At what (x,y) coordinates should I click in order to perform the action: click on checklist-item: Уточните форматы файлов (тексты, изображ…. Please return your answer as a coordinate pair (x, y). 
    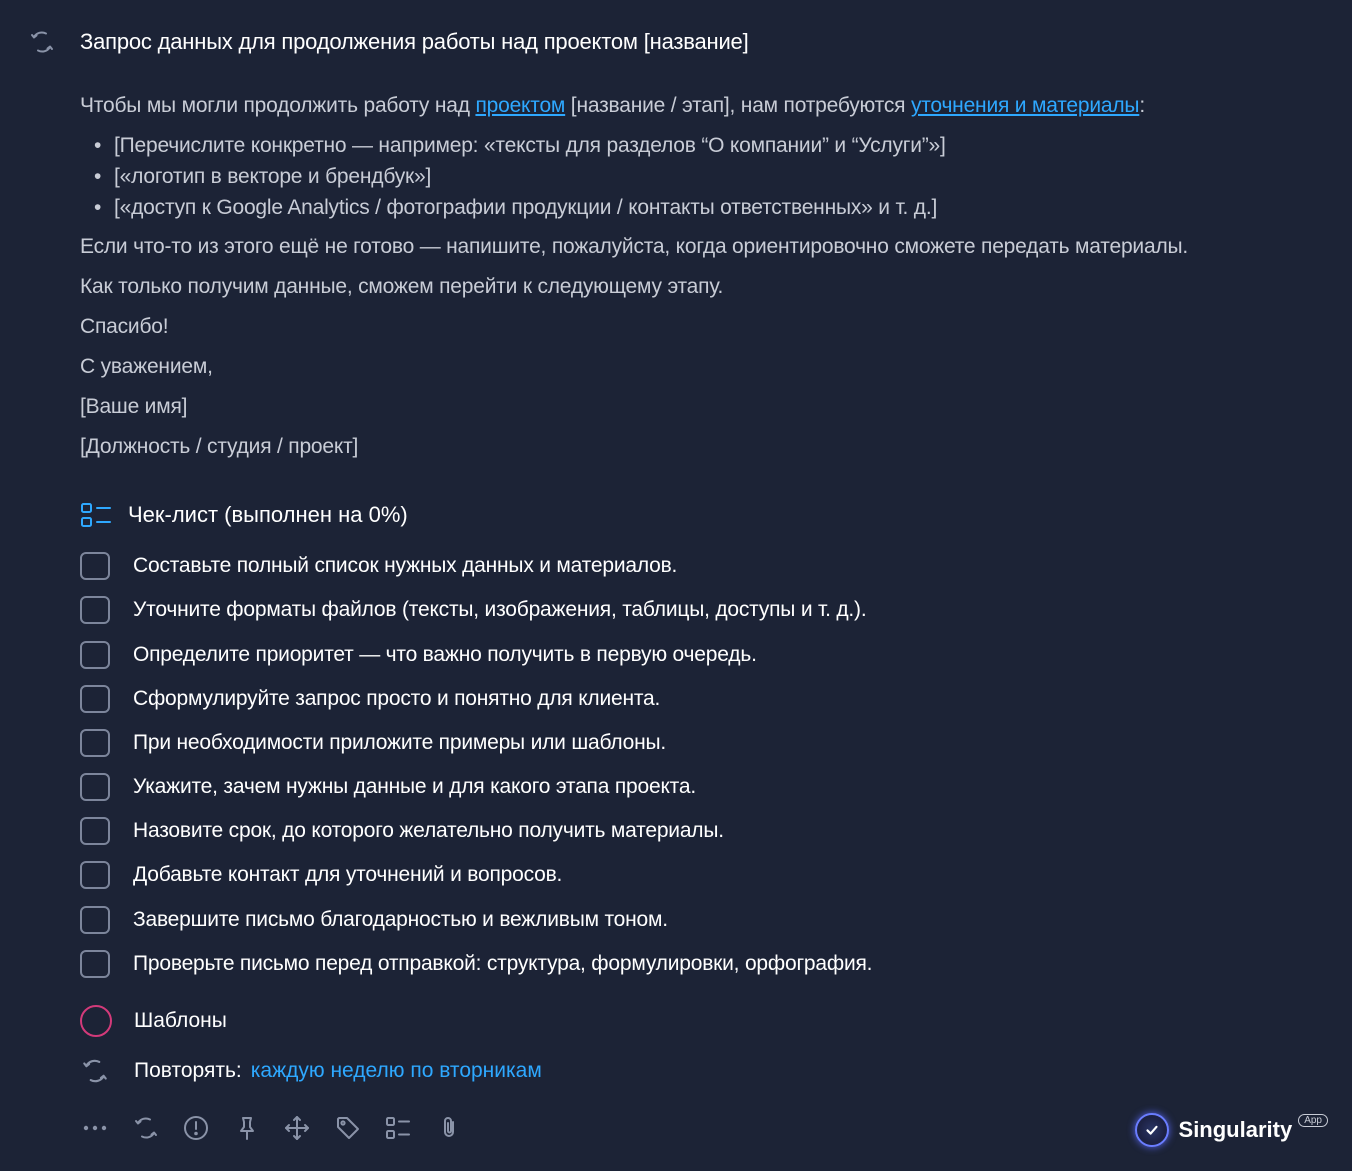
    Looking at the image, I should click on (473, 610).